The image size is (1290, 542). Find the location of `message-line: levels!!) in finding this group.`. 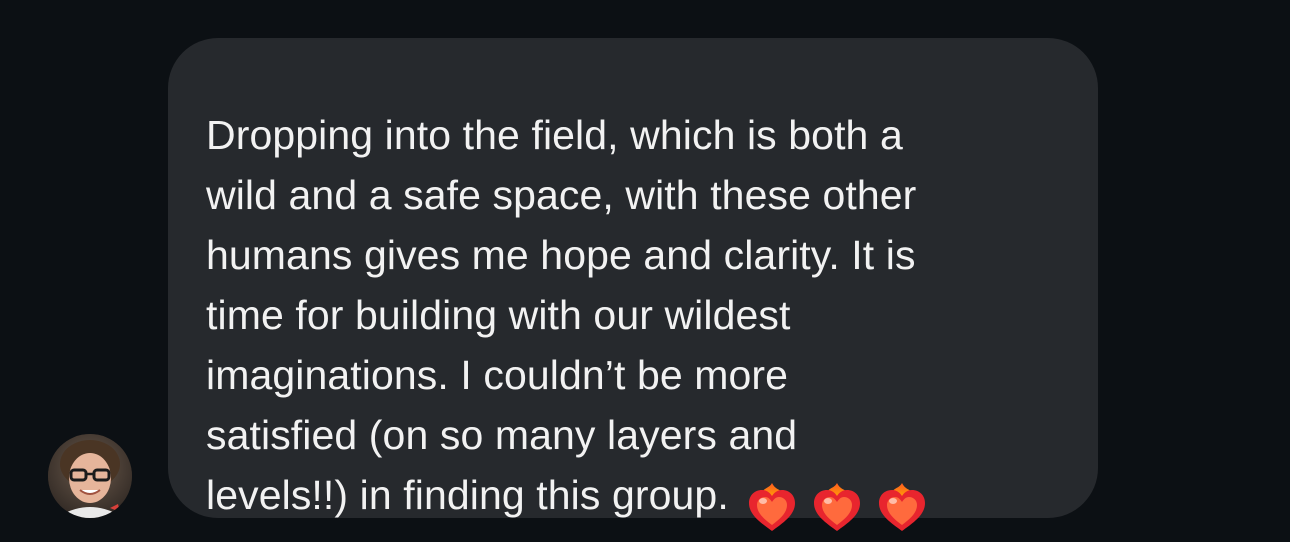

message-line: levels!!) in finding this group. is located at coordinates (467, 495).